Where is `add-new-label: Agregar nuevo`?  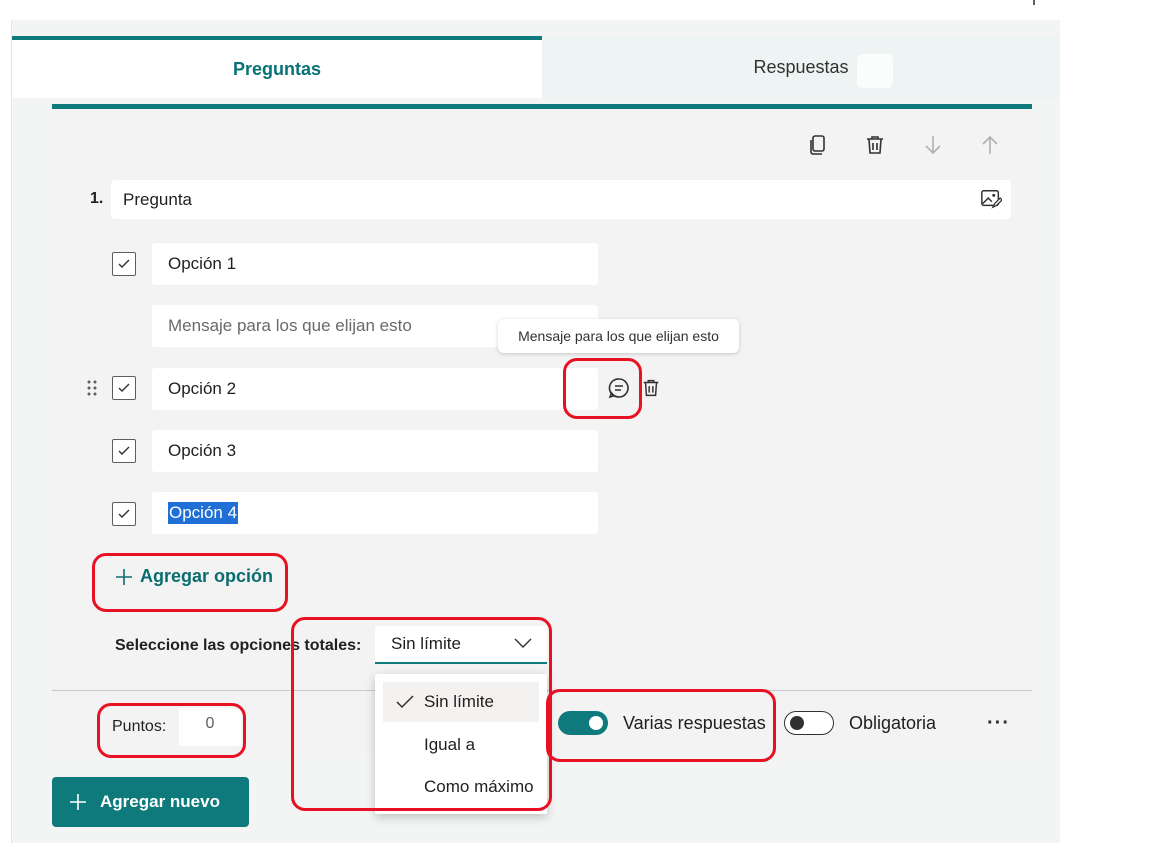 add-new-label: Agregar nuevo is located at coordinates (160, 801).